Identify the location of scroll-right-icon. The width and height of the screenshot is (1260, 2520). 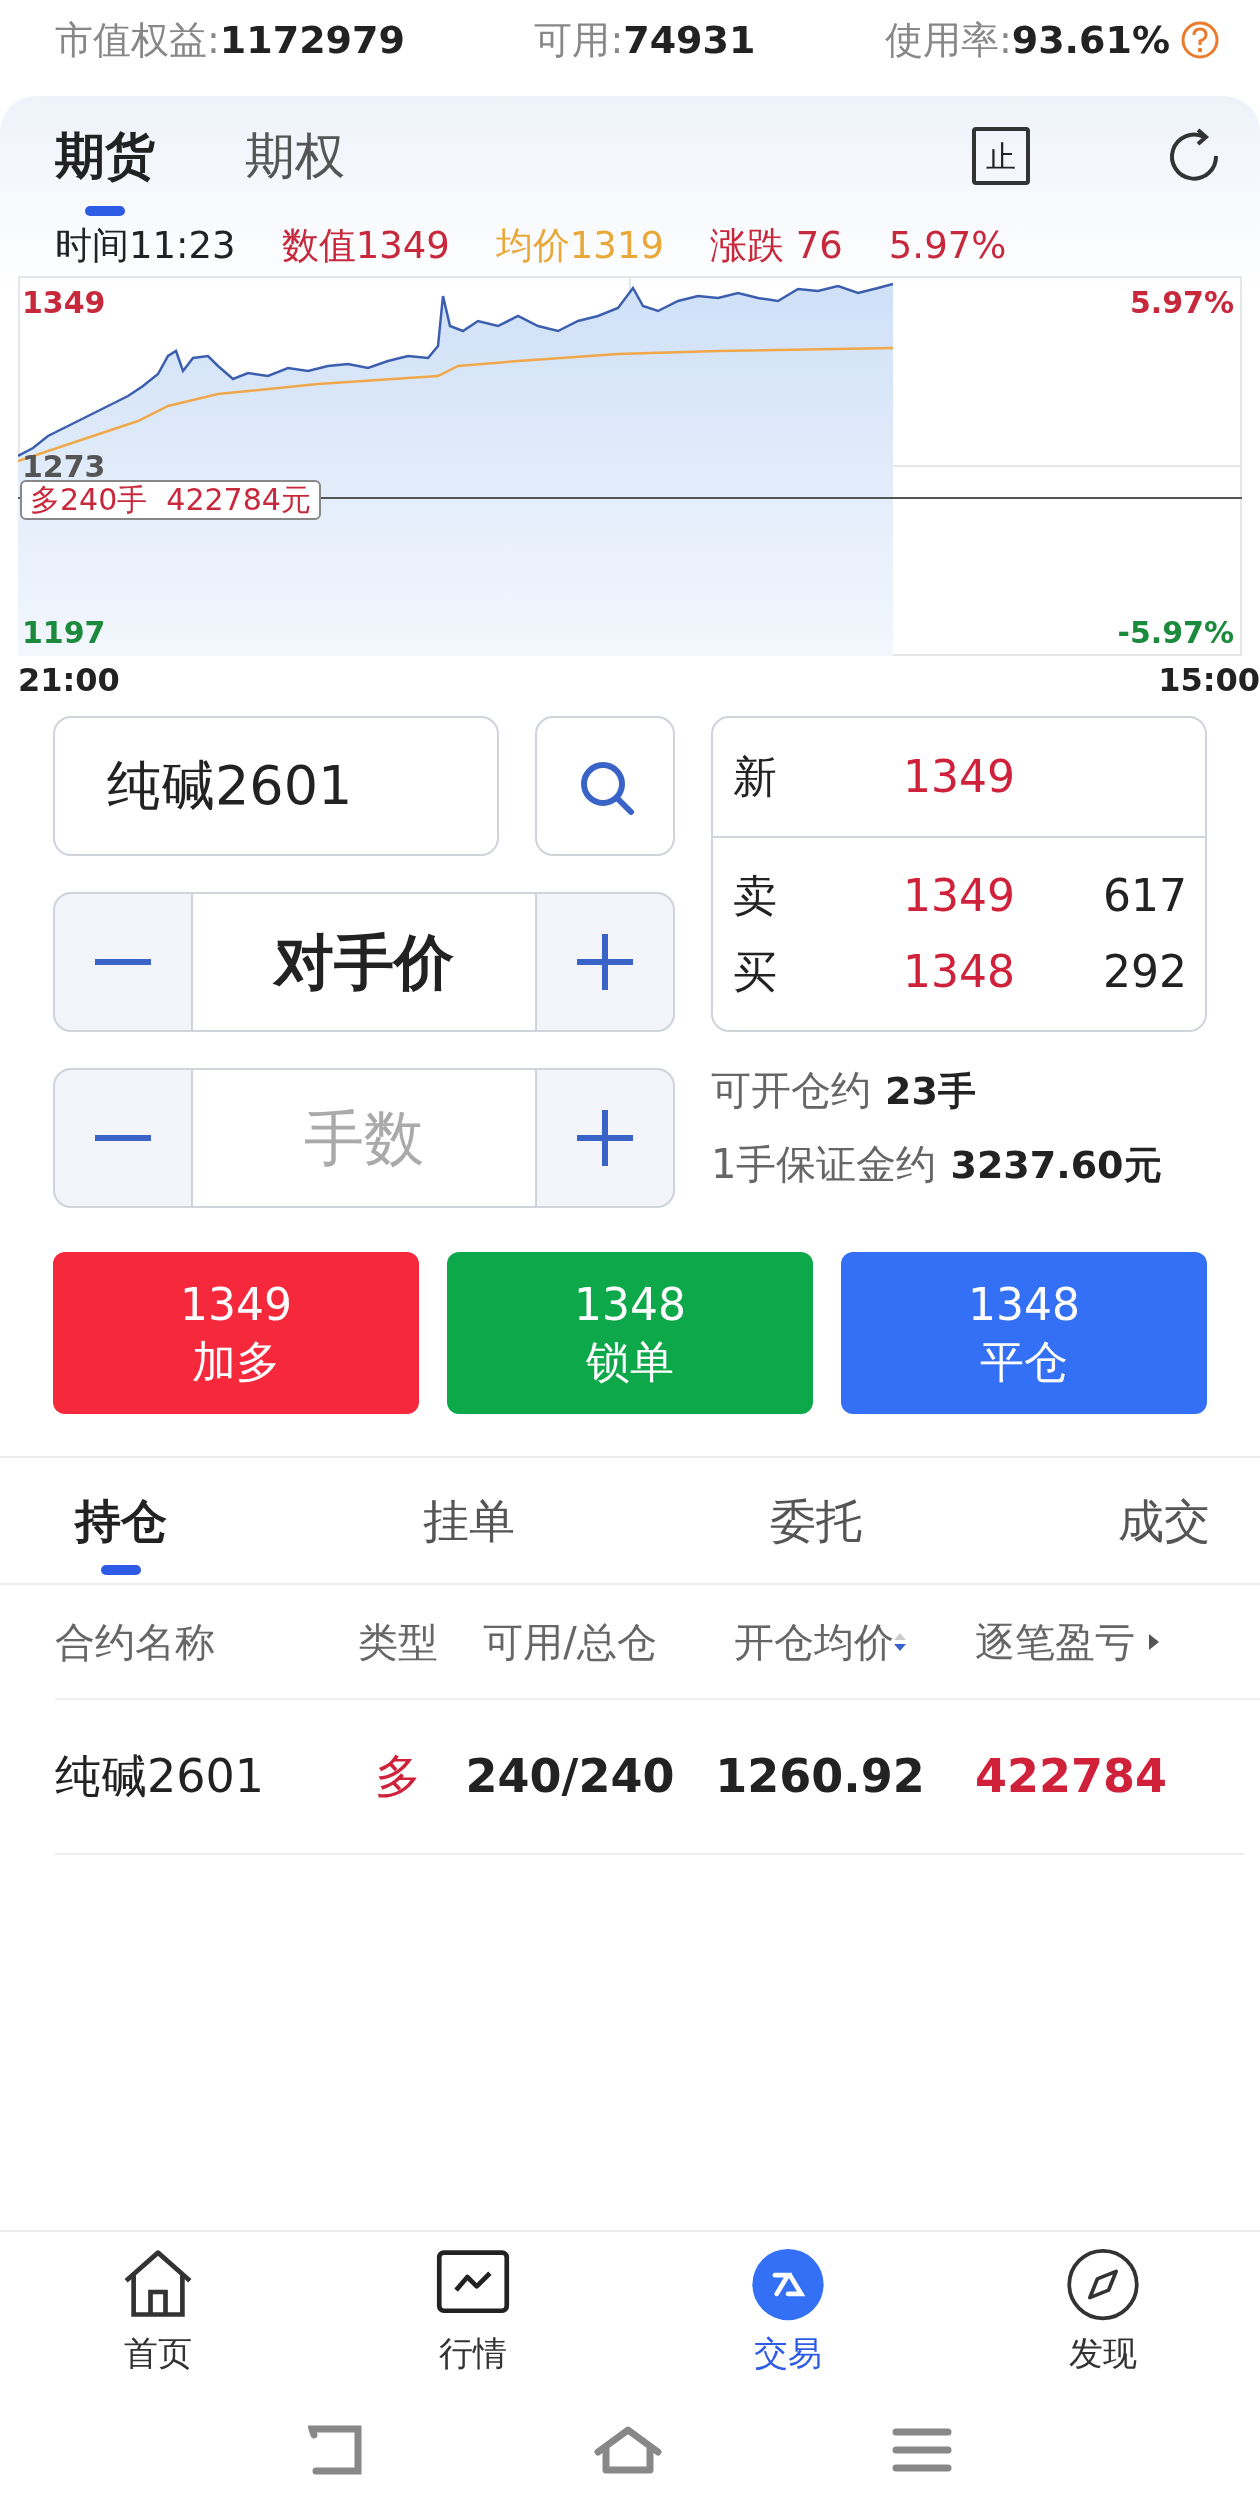
(1154, 1641).